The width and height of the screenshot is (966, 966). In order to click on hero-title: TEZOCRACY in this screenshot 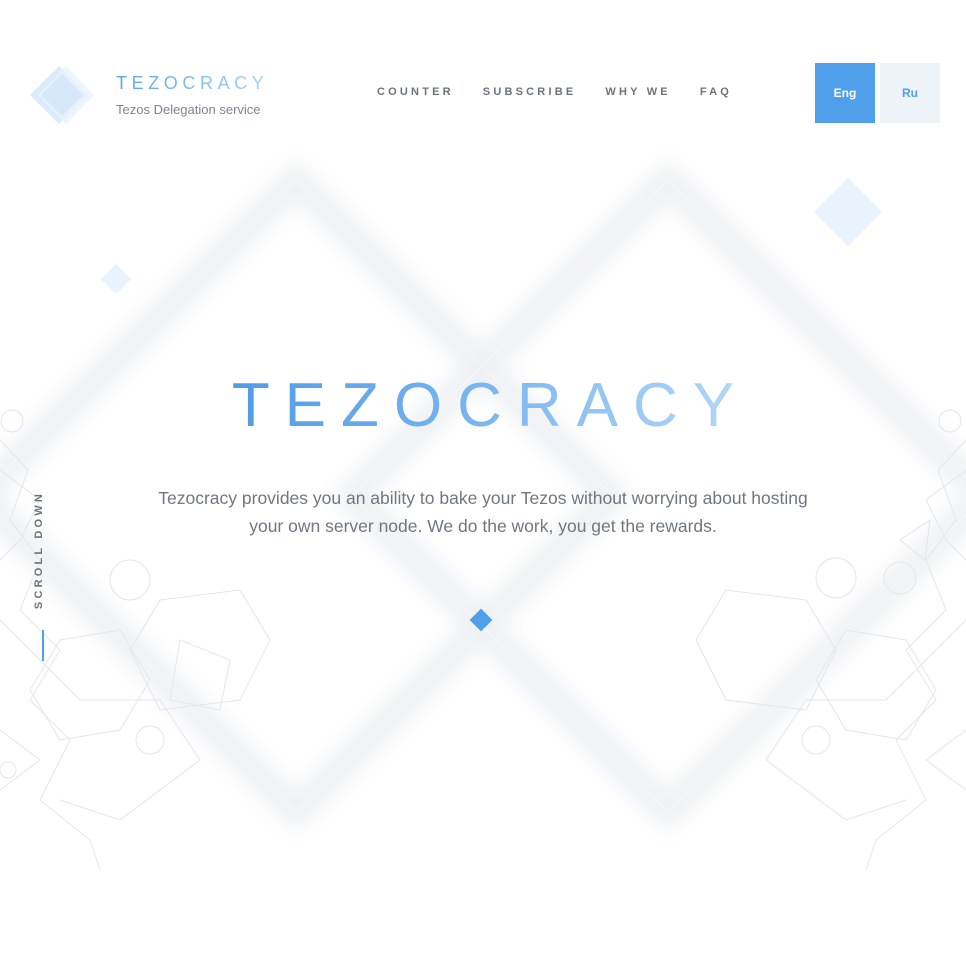, I will do `click(483, 405)`.